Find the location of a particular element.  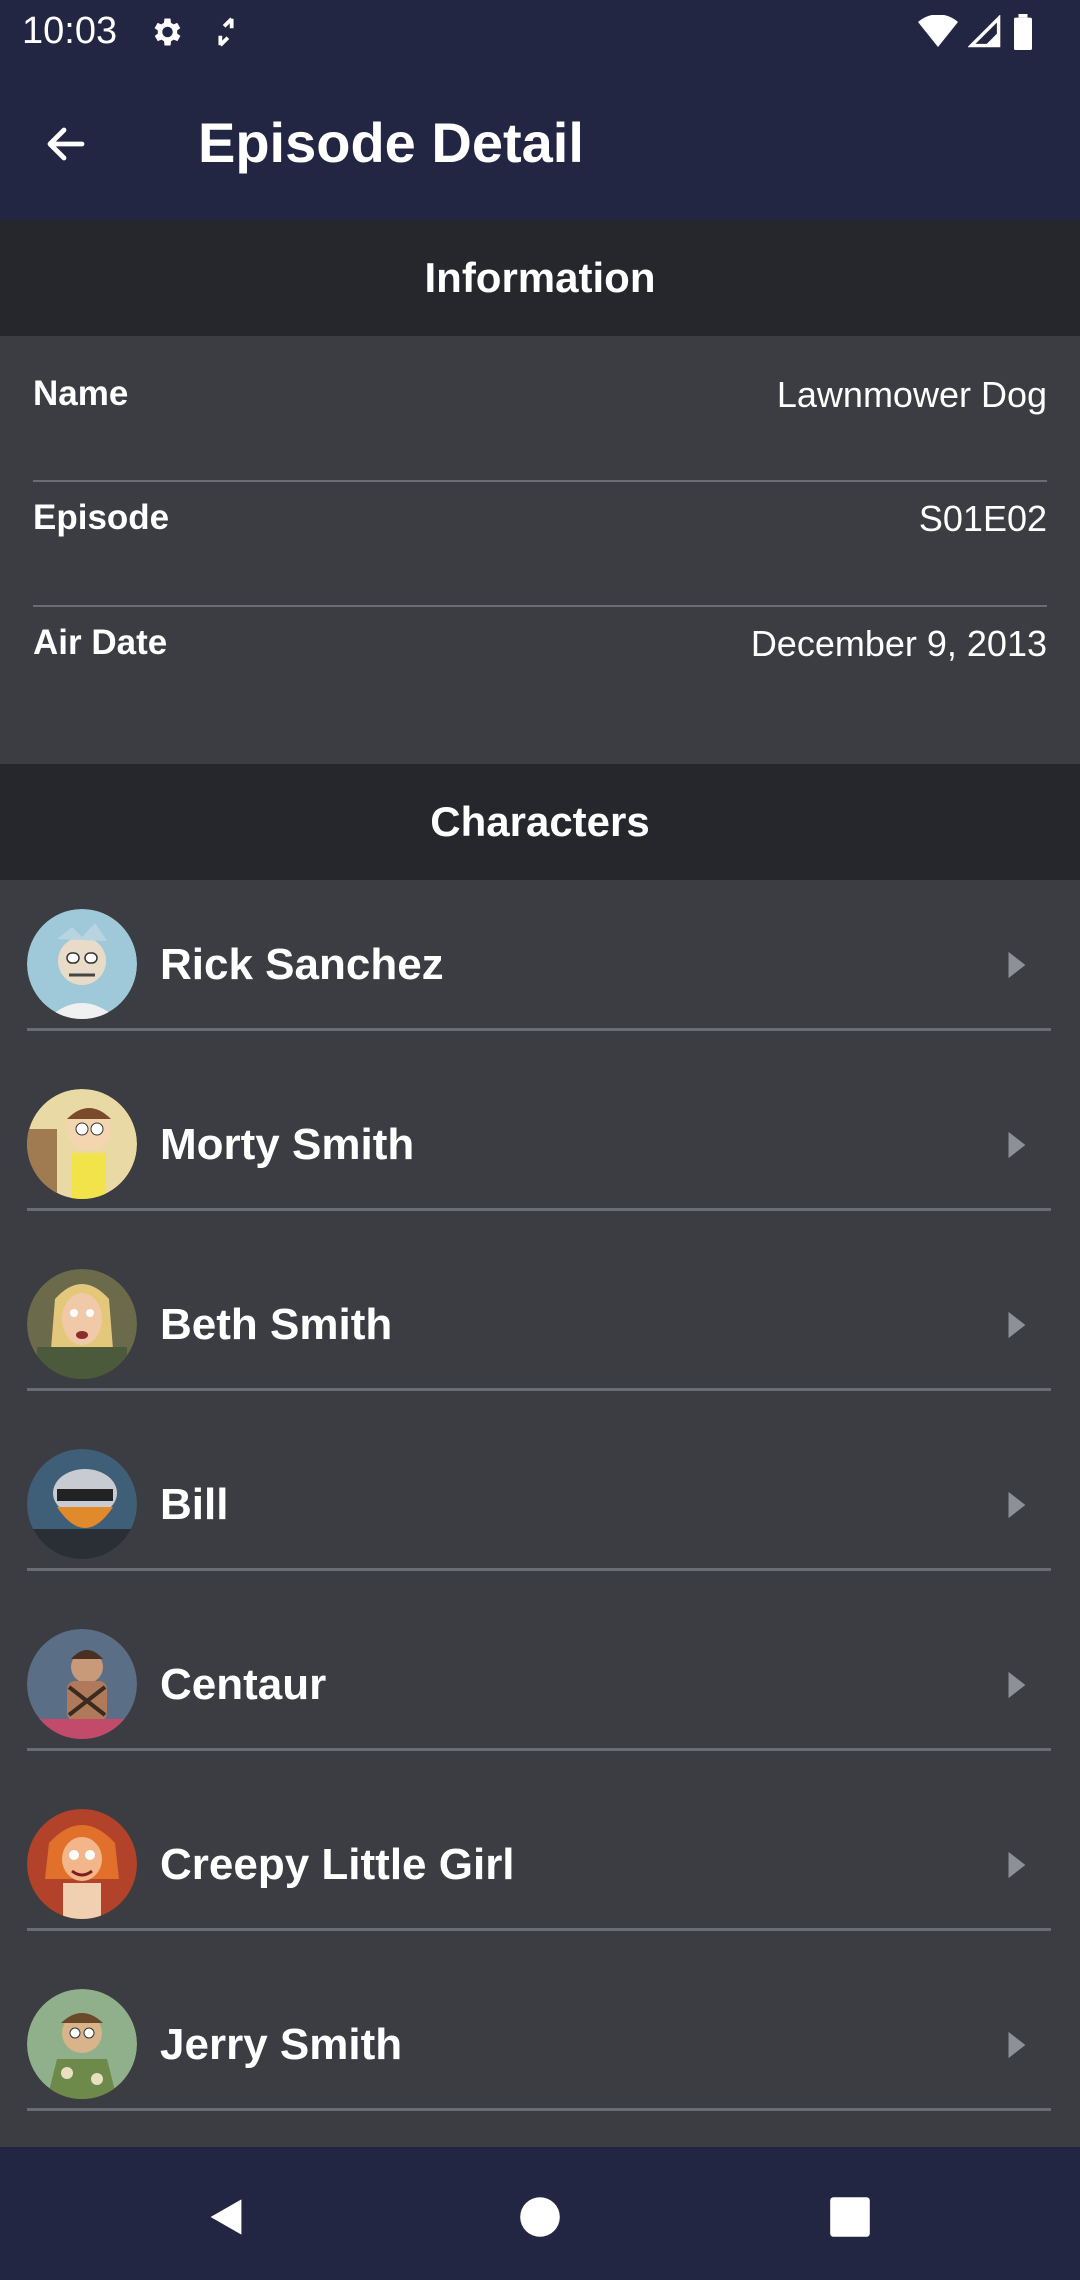

nav-home-button is located at coordinates (540, 2217).